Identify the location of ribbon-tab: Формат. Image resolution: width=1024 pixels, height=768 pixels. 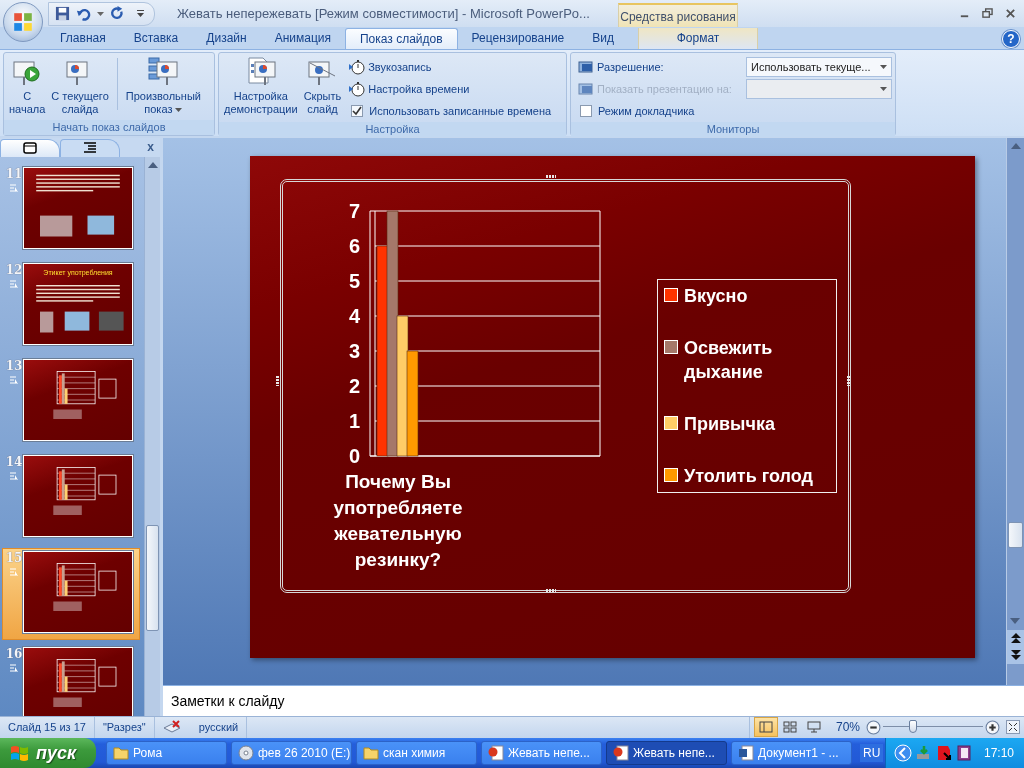
(698, 38).